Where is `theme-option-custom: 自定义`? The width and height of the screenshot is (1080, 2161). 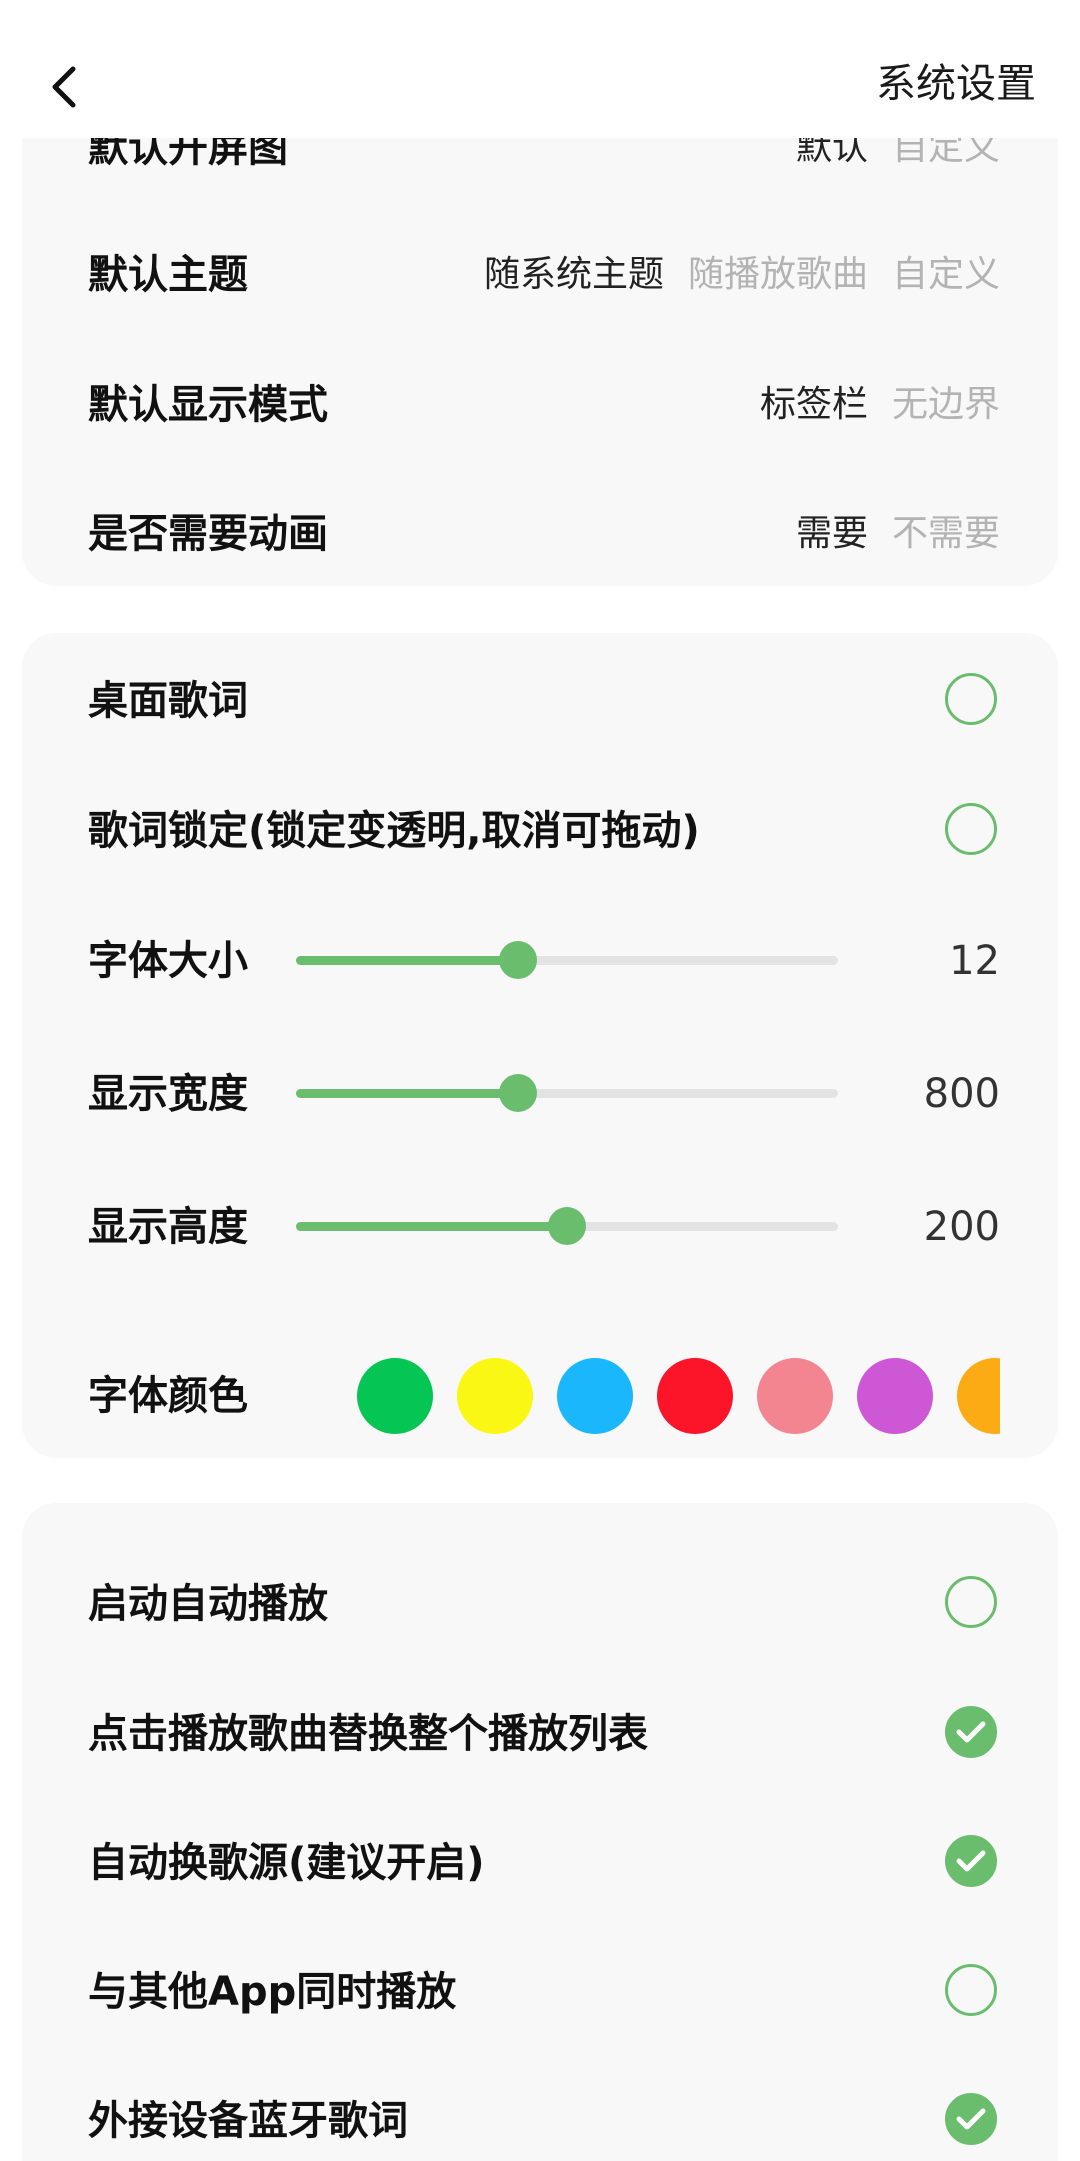 theme-option-custom: 自定义 is located at coordinates (946, 275).